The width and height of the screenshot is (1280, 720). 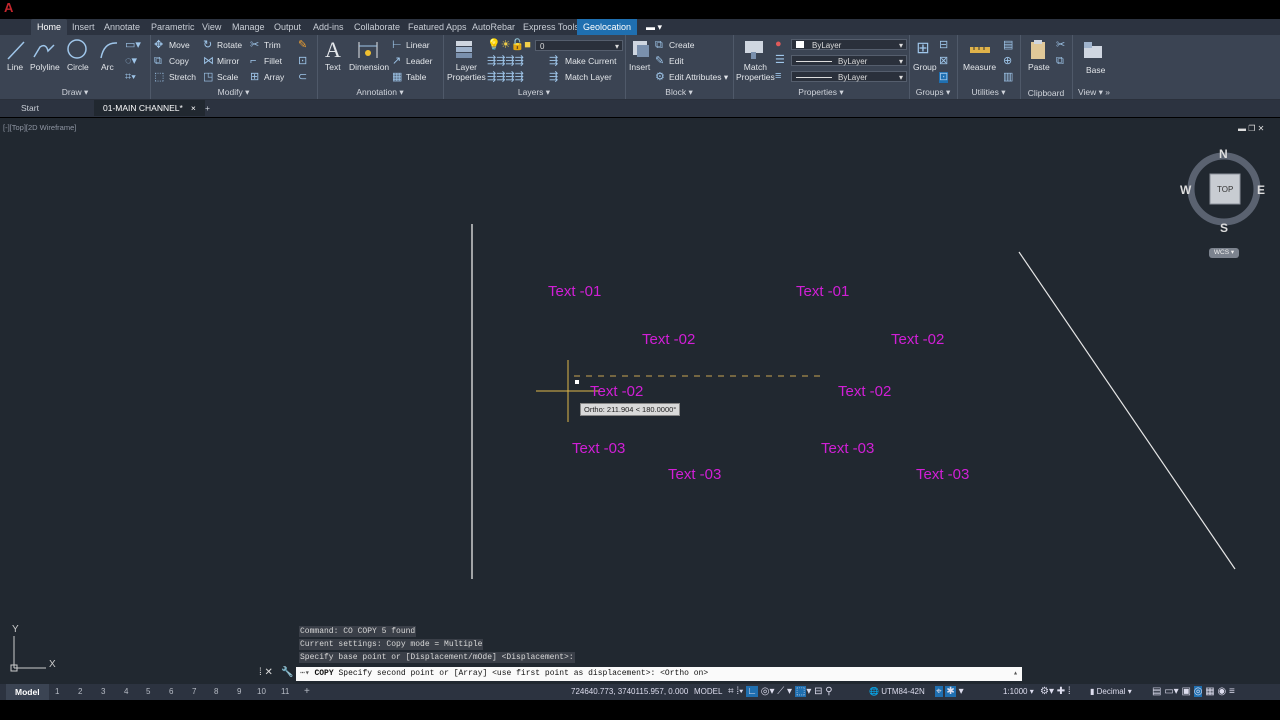 I want to click on cut-icon: ✂, so click(x=1060, y=45).